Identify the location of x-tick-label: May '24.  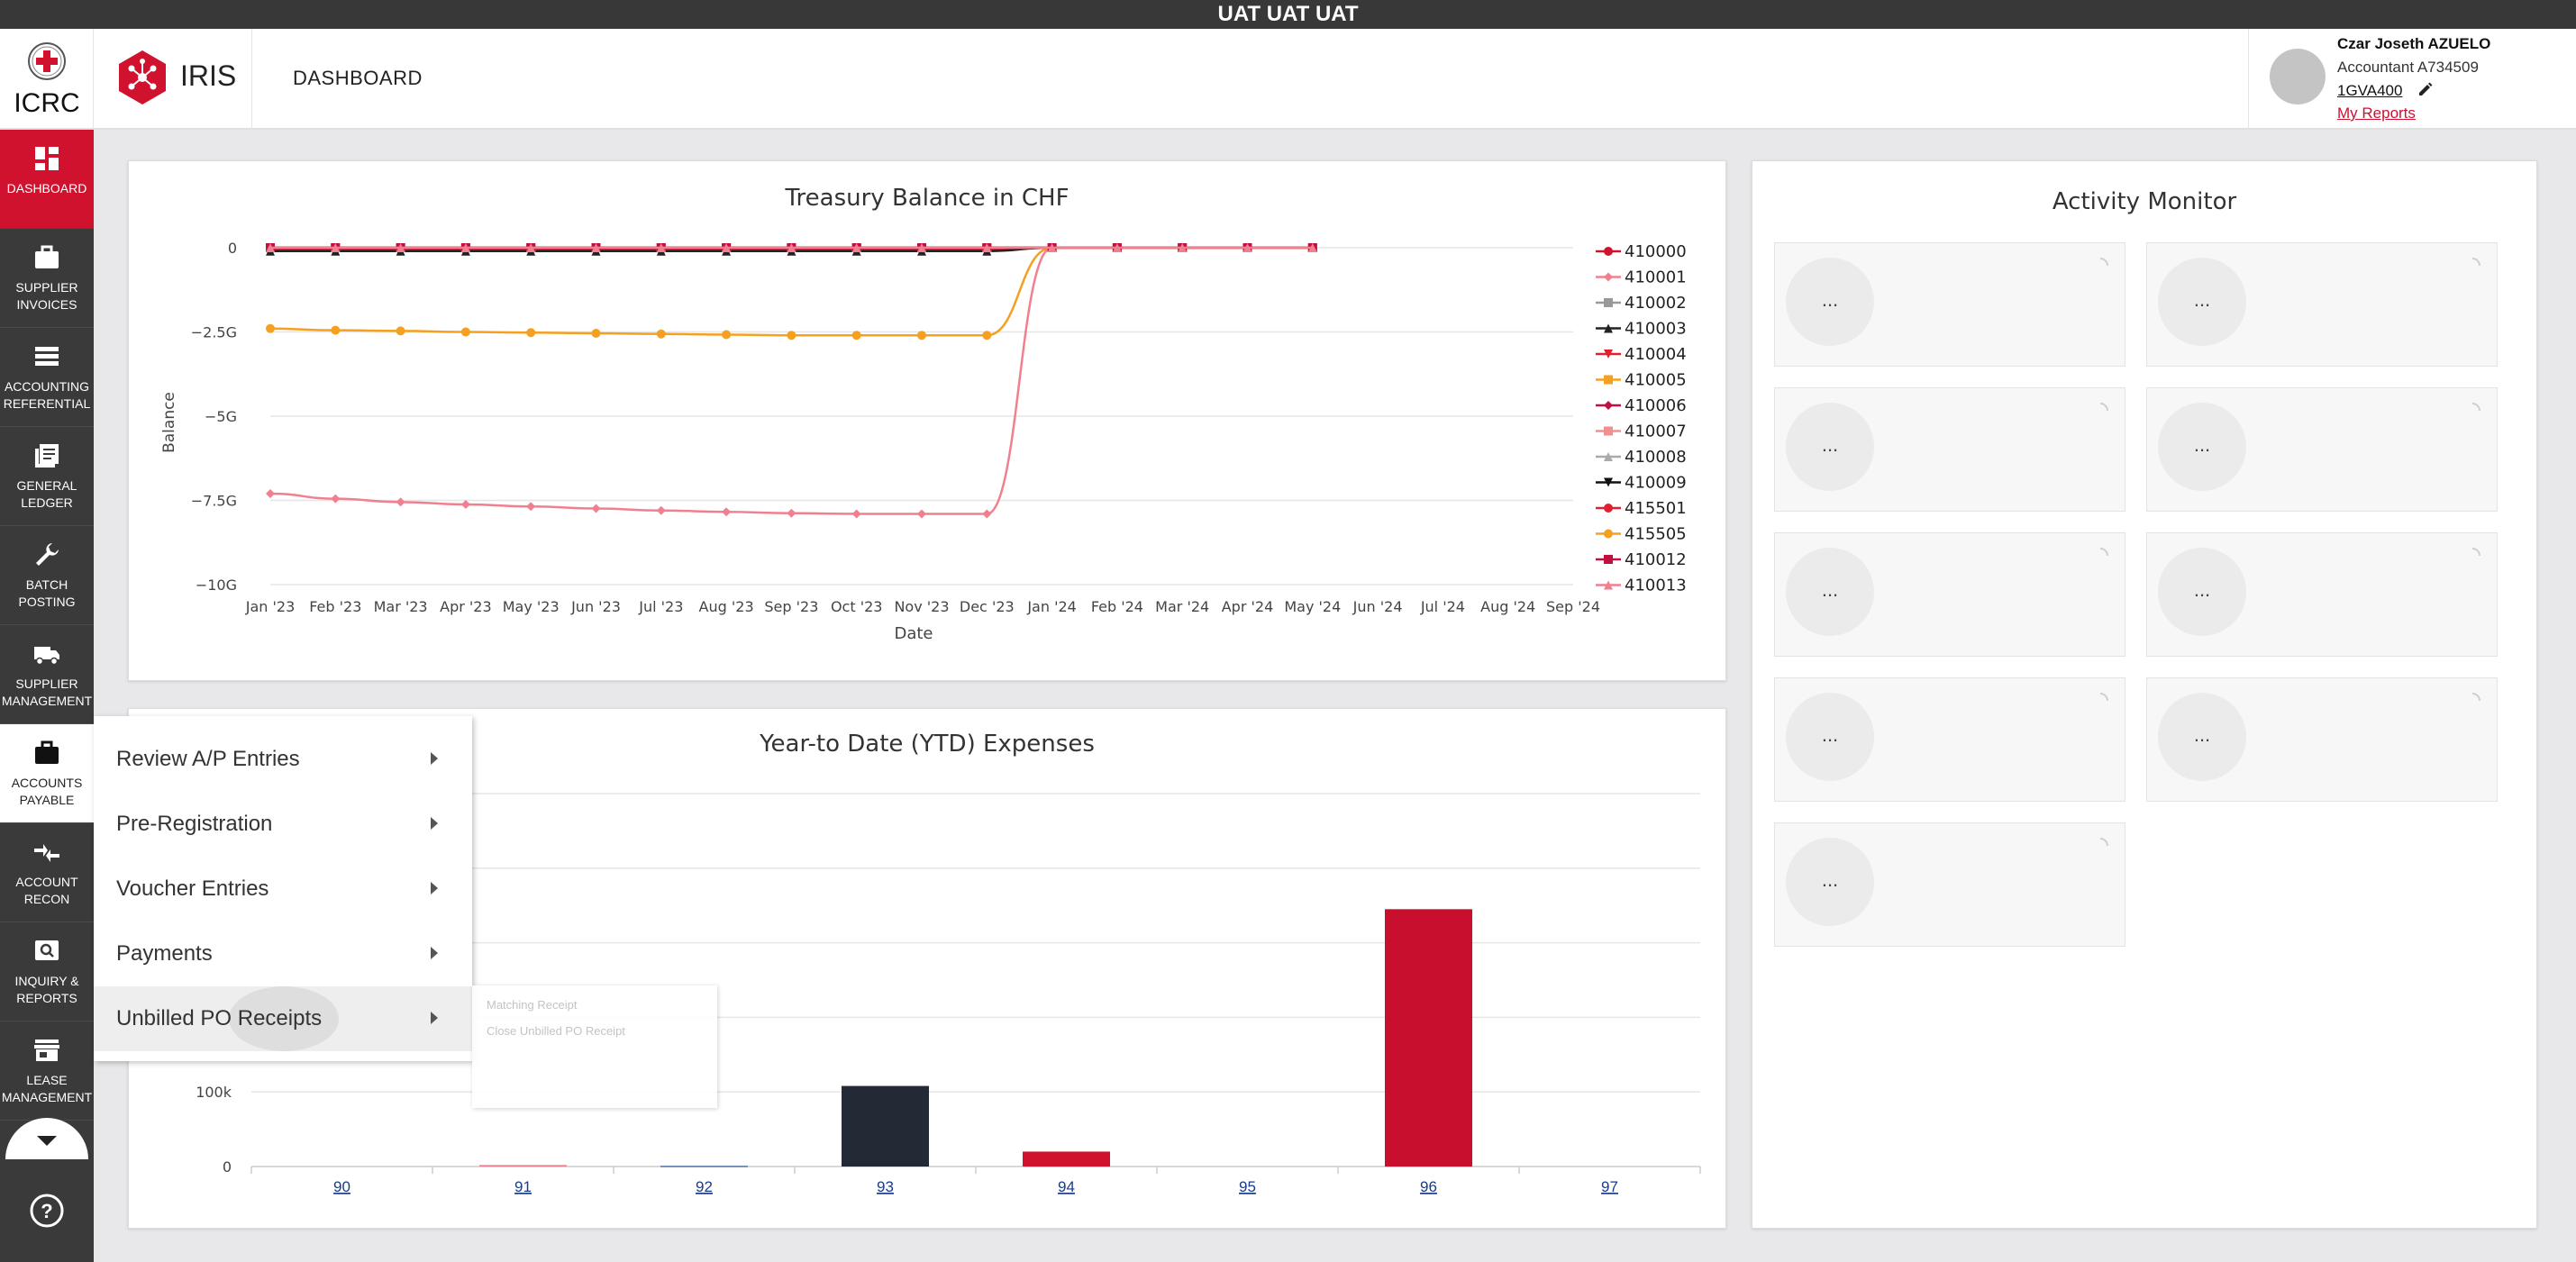
(1312, 606).